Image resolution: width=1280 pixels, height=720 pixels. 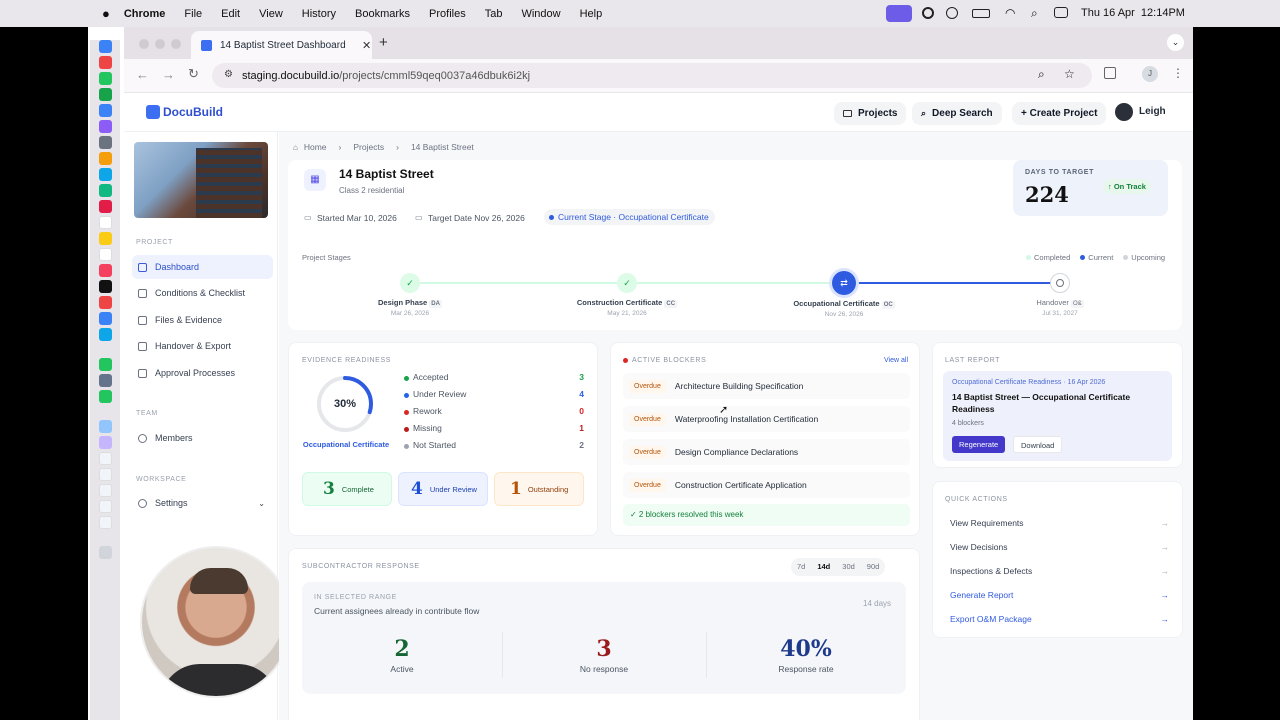 I want to click on close-window-button, so click(x=144, y=44).